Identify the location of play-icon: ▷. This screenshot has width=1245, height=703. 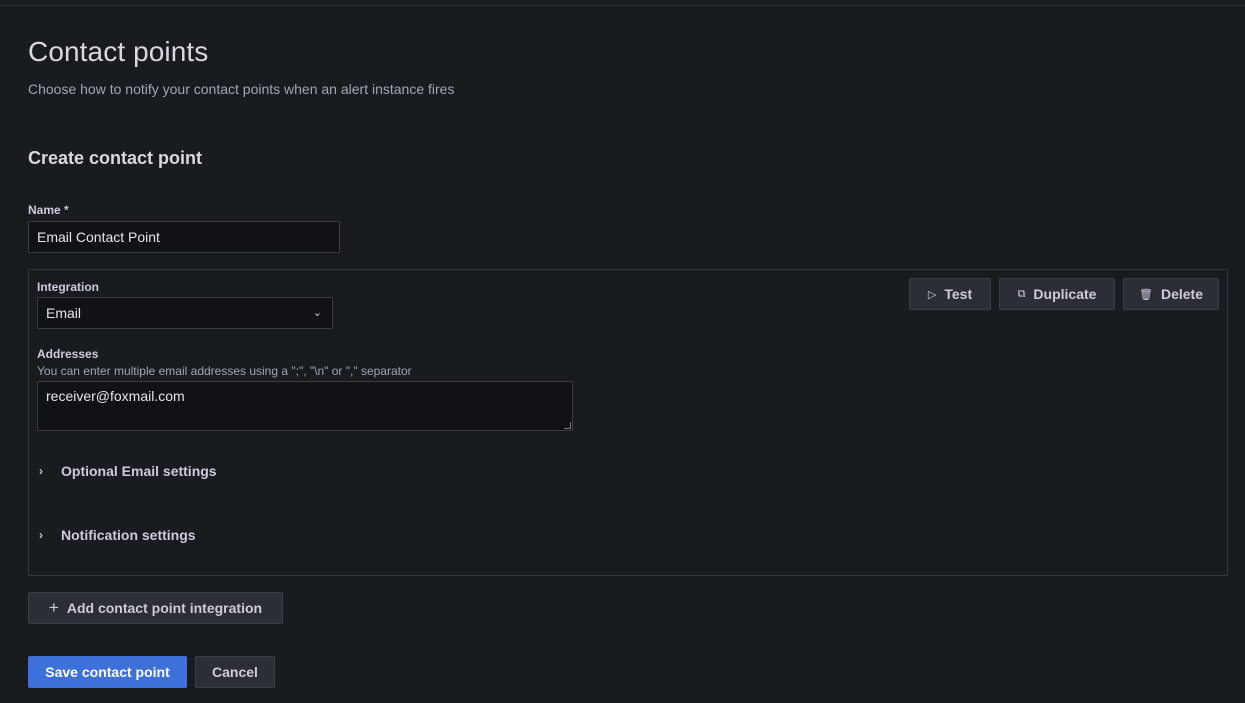
(932, 294).